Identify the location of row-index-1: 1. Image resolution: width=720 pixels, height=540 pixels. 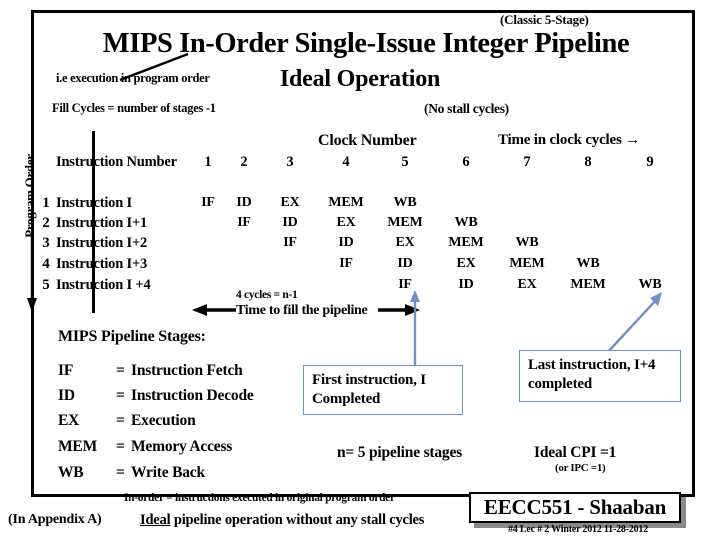
(46, 203).